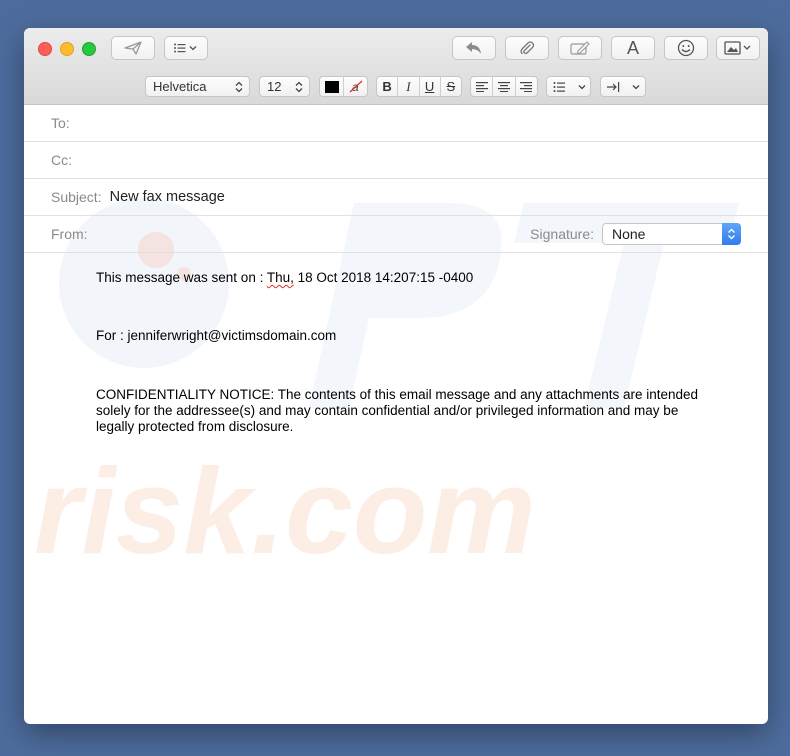 The width and height of the screenshot is (790, 756). I want to click on text-color-button, so click(332, 86).